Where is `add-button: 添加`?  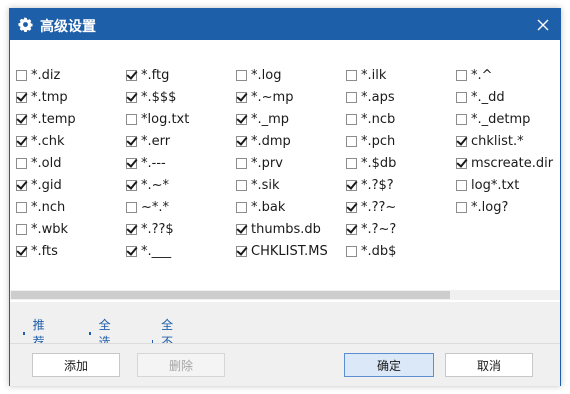
add-button: 添加 is located at coordinates (76, 365).